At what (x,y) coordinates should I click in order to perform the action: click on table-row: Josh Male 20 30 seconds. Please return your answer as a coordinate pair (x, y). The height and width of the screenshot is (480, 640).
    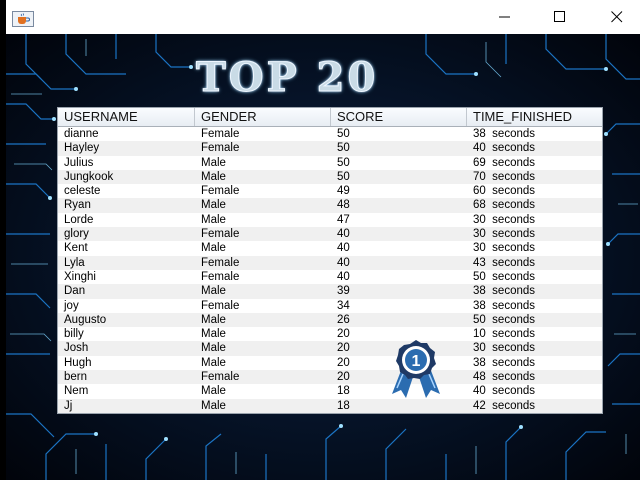
    Looking at the image, I should click on (330, 348).